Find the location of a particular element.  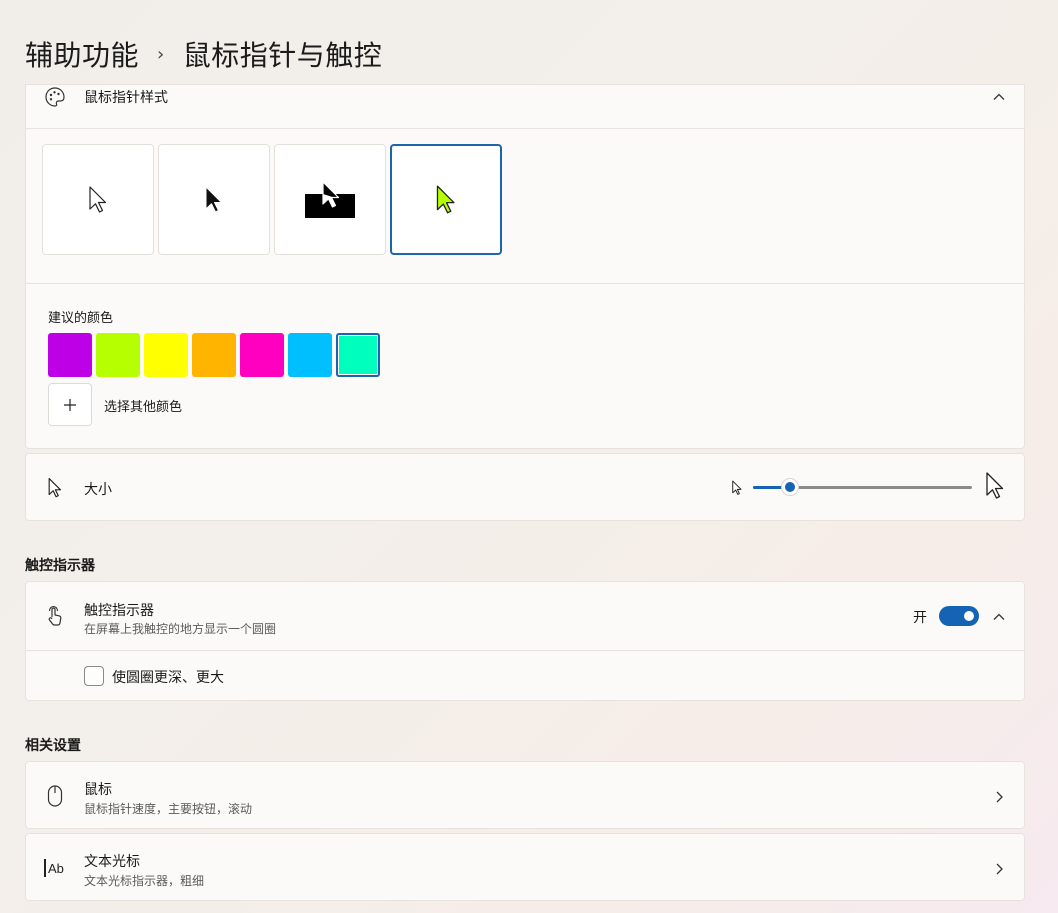

related-text-cursor-title: 文本光标 is located at coordinates (112, 862).